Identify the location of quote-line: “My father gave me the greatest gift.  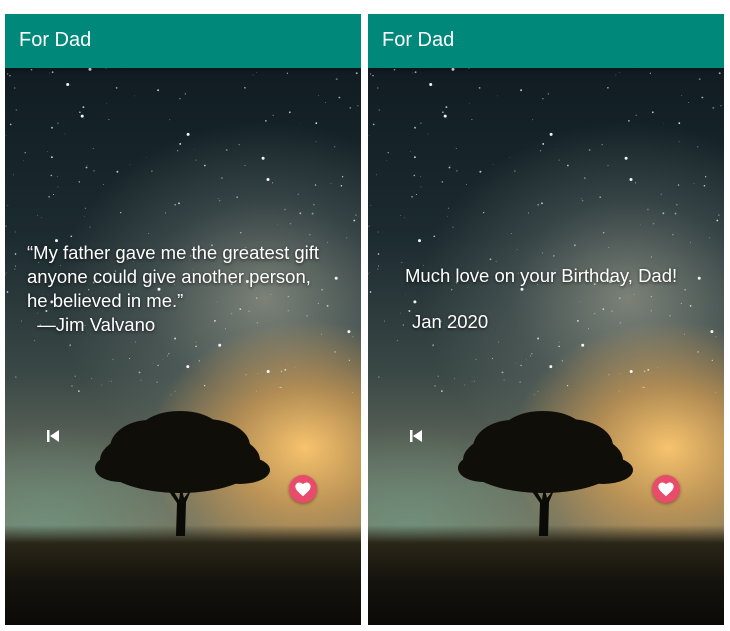
(173, 252).